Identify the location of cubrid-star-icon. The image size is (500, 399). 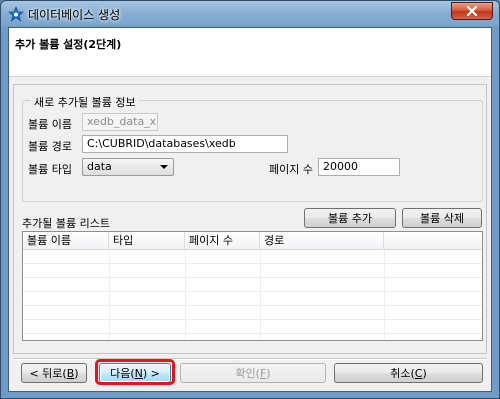
(16, 14).